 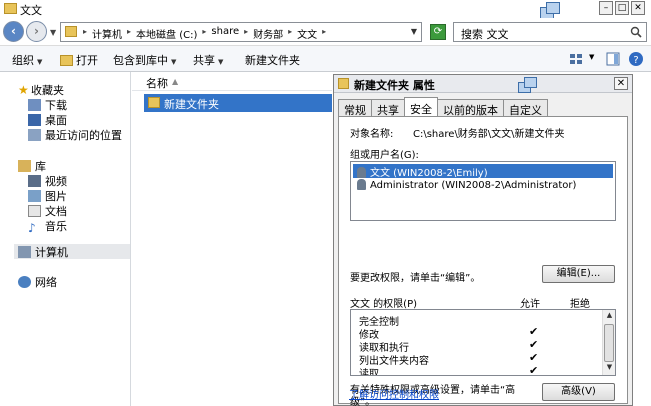 What do you see at coordinates (384, 155) in the screenshot?
I see `groups-label: 组或用户名(G):` at bounding box center [384, 155].